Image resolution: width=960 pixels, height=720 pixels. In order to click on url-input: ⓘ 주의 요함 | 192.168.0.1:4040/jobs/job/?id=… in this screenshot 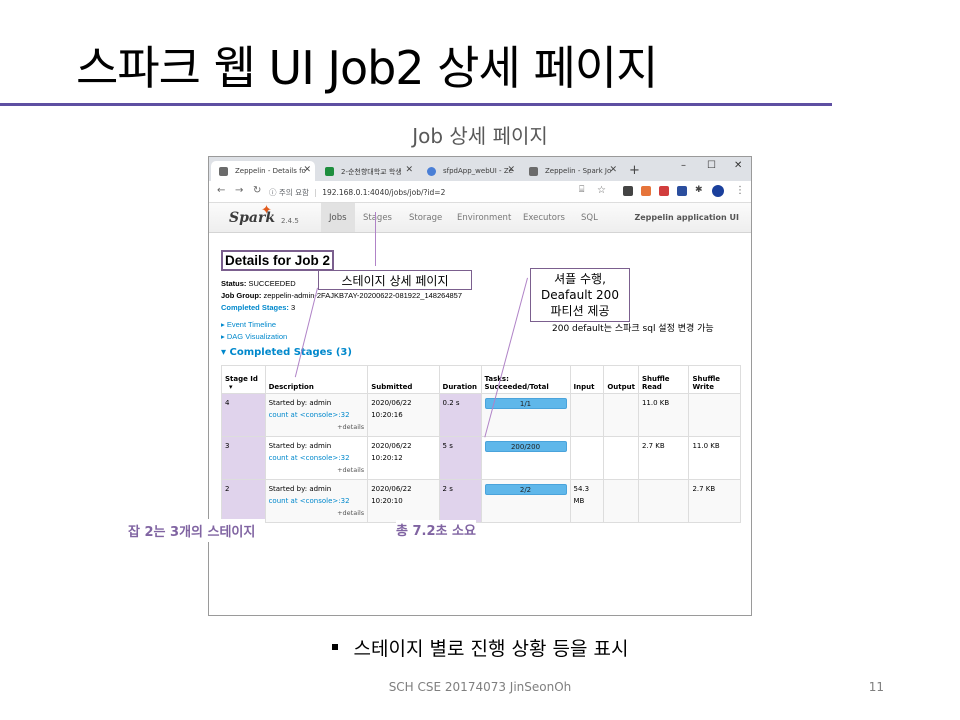, I will do `click(419, 192)`.